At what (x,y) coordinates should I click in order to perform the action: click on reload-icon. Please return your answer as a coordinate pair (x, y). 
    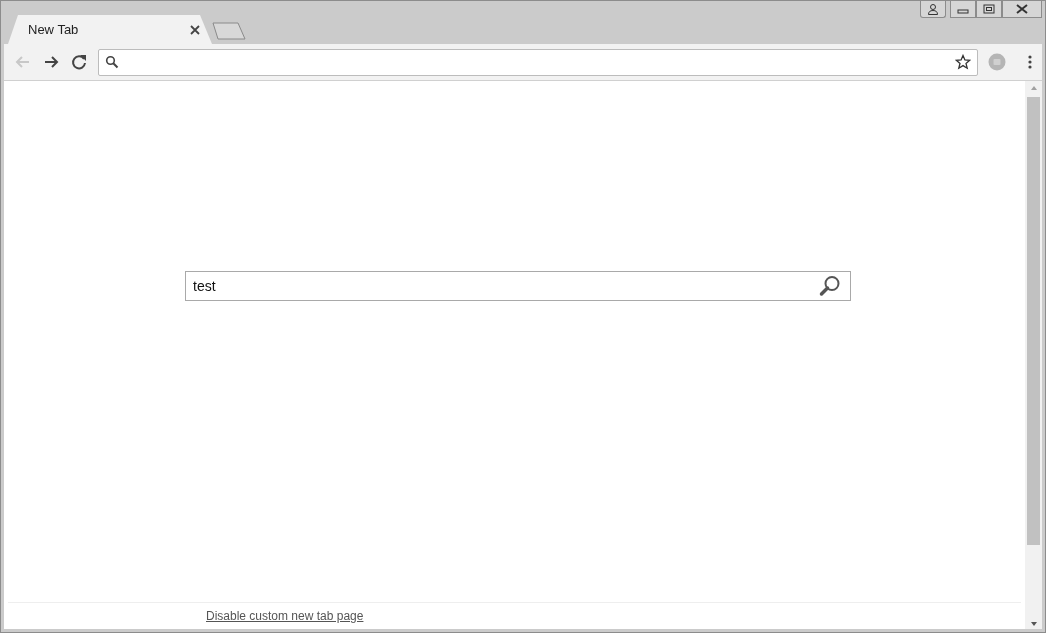
    Looking at the image, I should click on (79, 62).